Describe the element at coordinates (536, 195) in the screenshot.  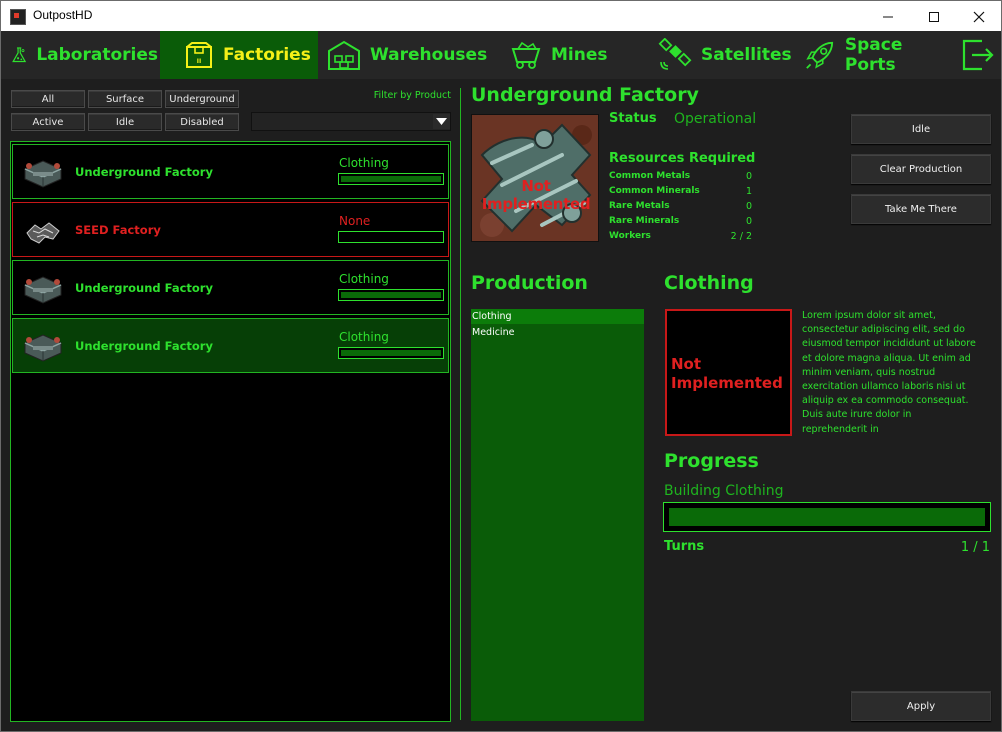
I see `not-implemented-overlay: Not Implemented` at that location.